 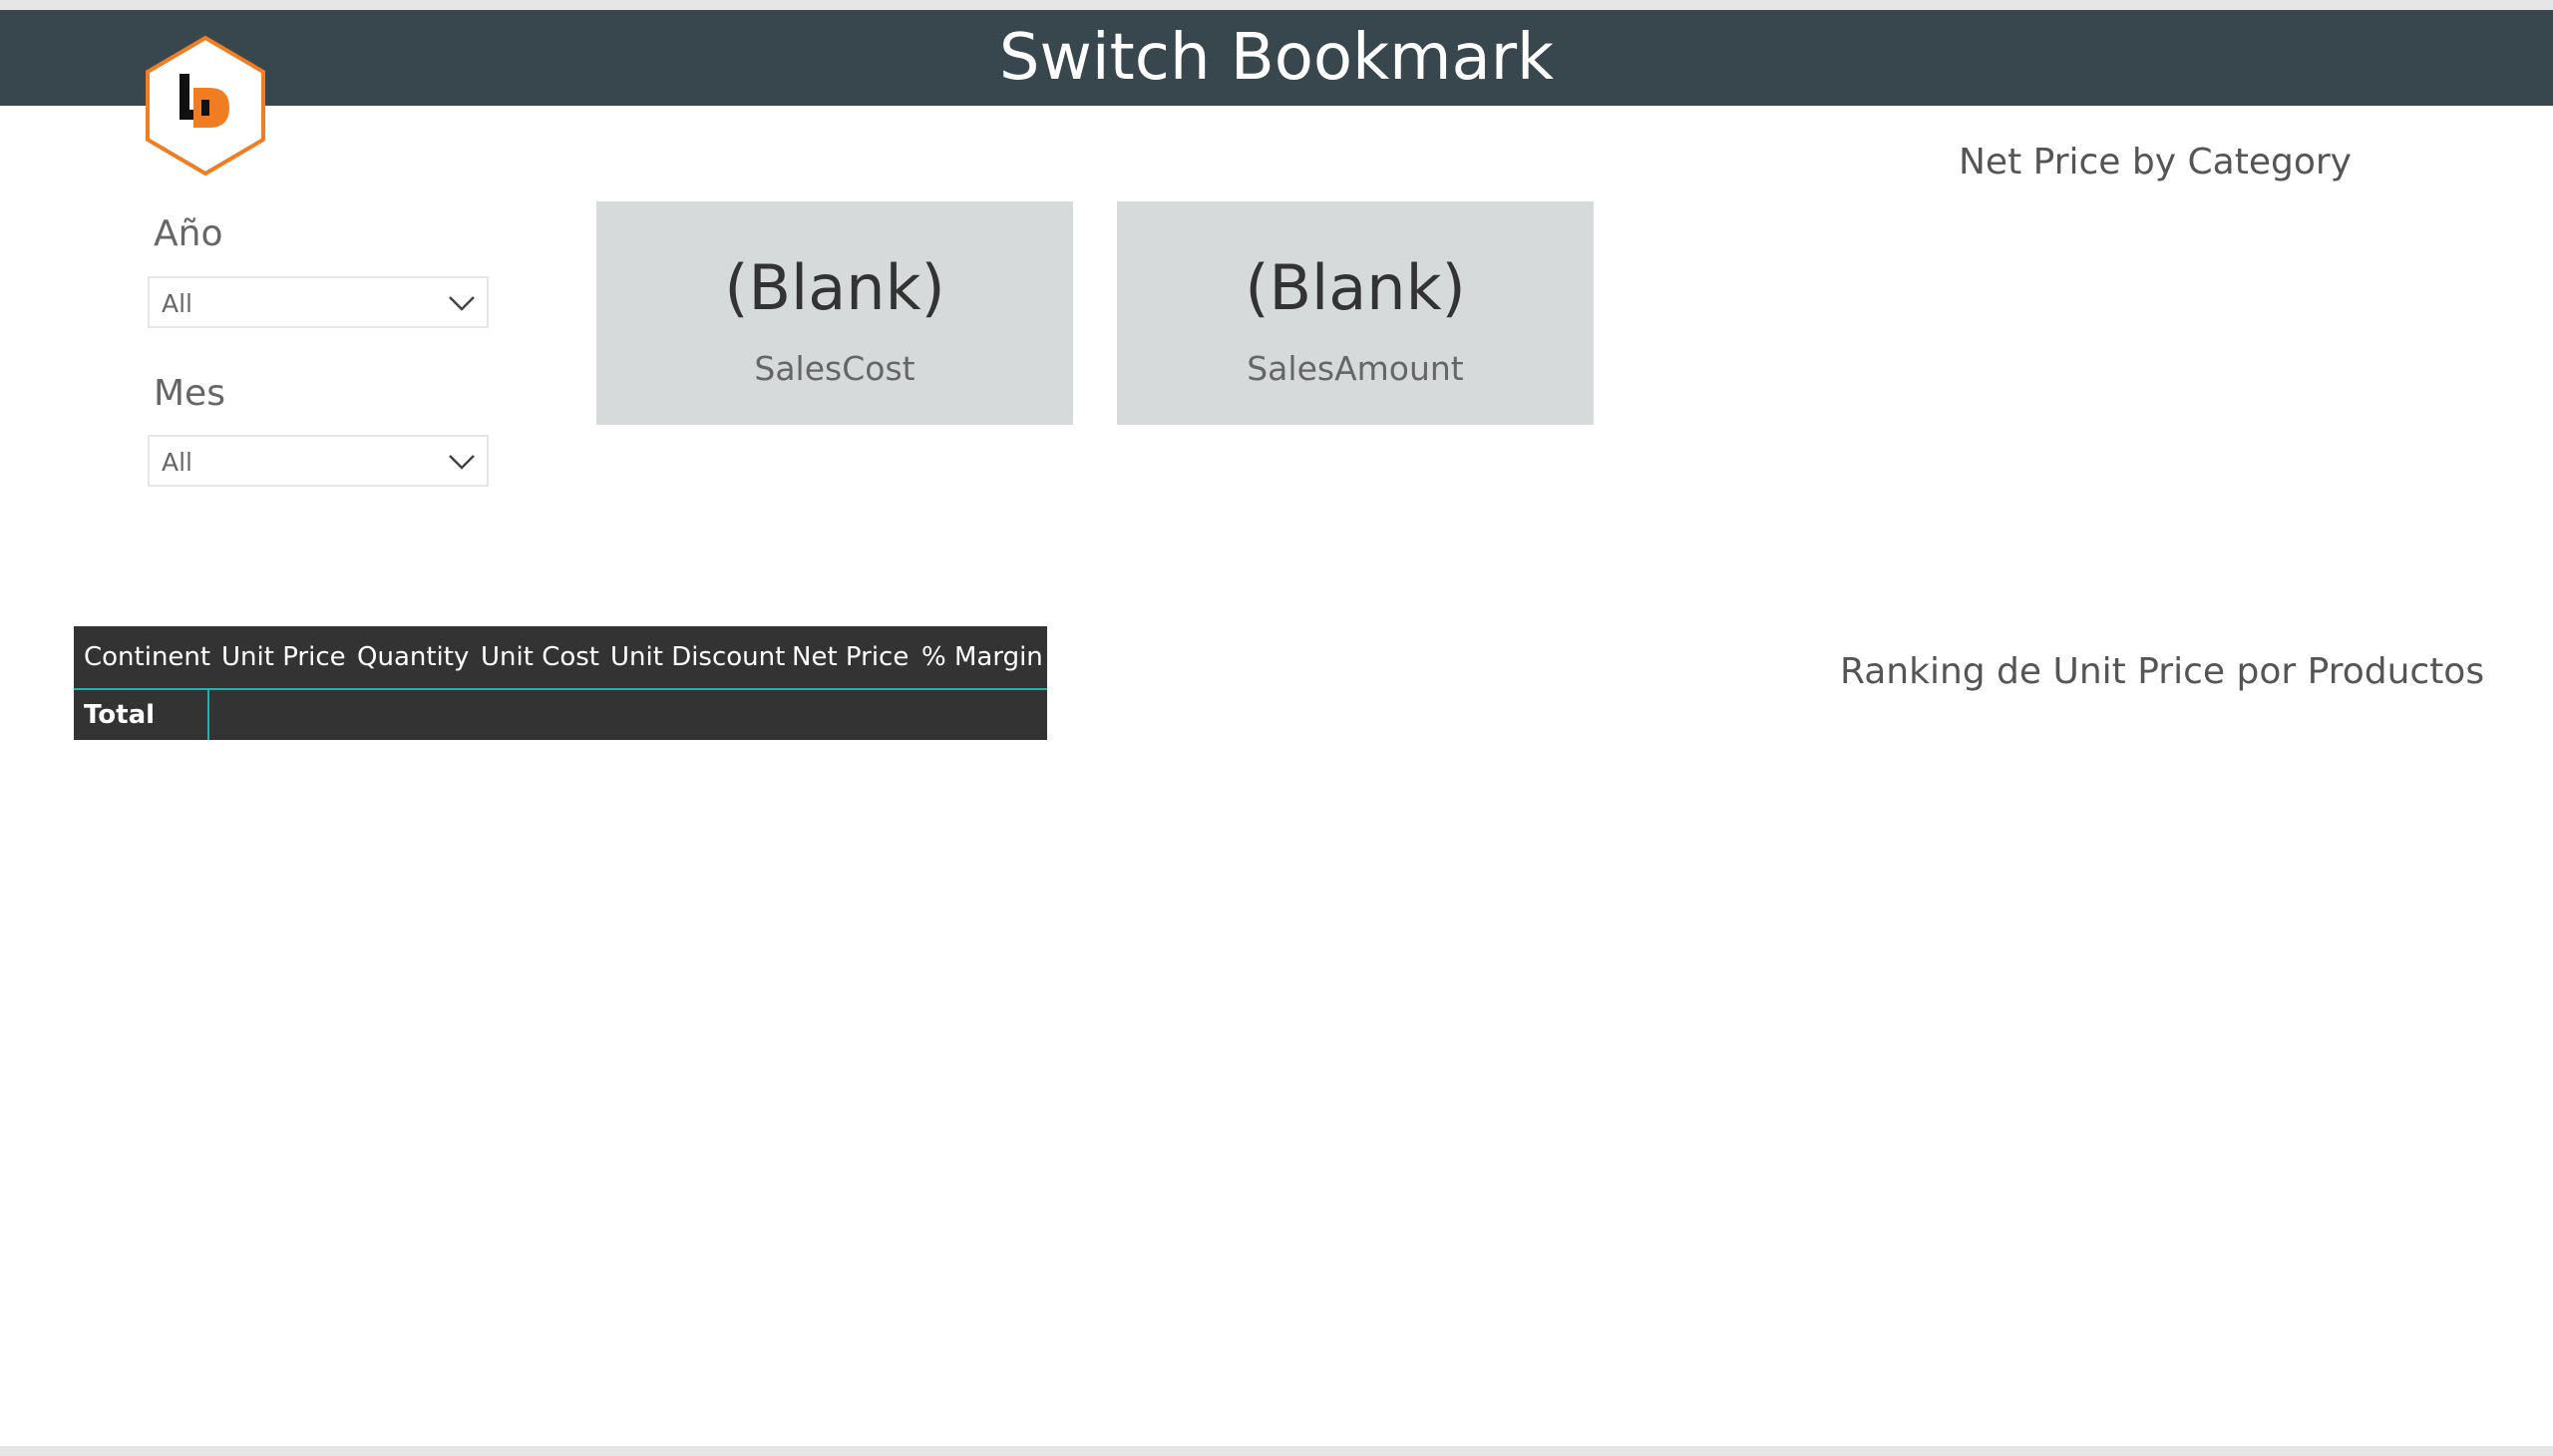 I want to click on month-slicer-dropdown: All, so click(x=318, y=461).